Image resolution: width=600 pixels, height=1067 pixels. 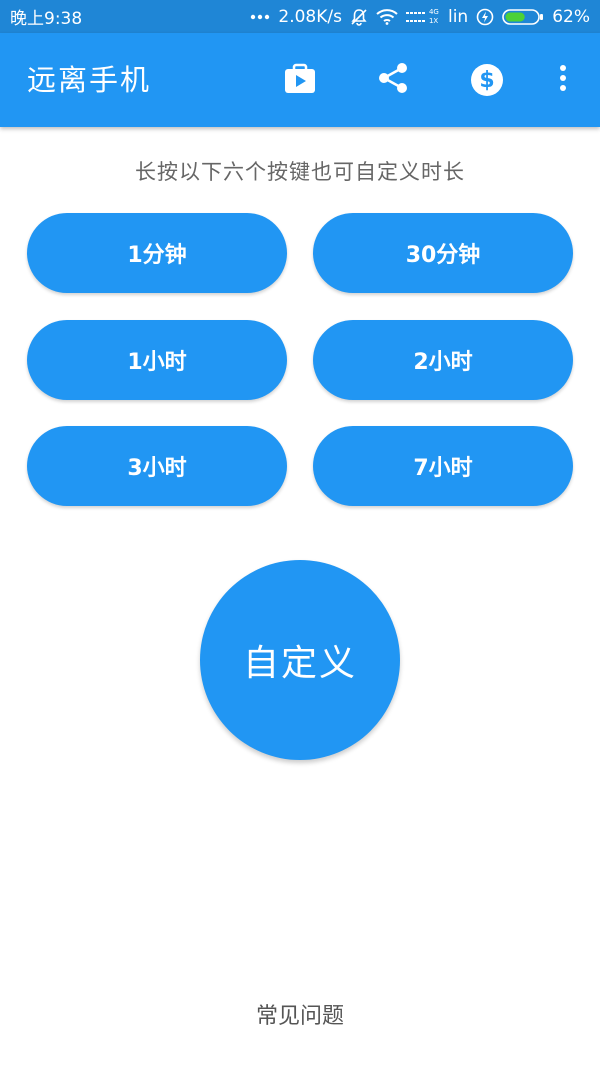 I want to click on share-icon, so click(x=393, y=80).